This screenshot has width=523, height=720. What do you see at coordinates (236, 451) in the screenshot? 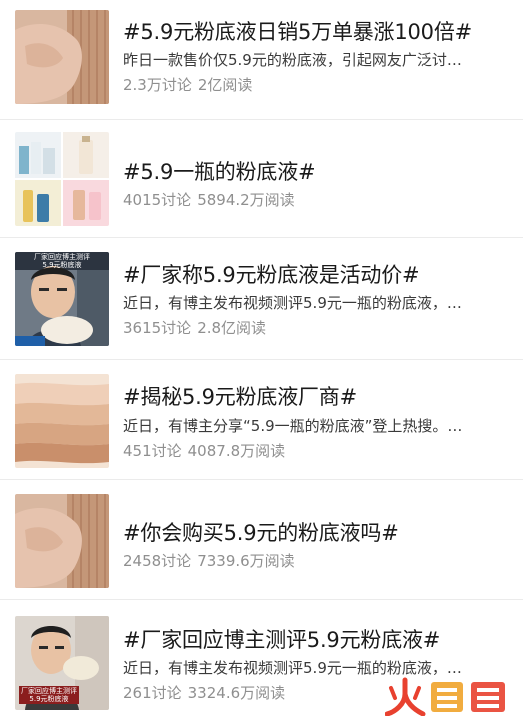
I see `read-count: 4087.8万阅读` at bounding box center [236, 451].